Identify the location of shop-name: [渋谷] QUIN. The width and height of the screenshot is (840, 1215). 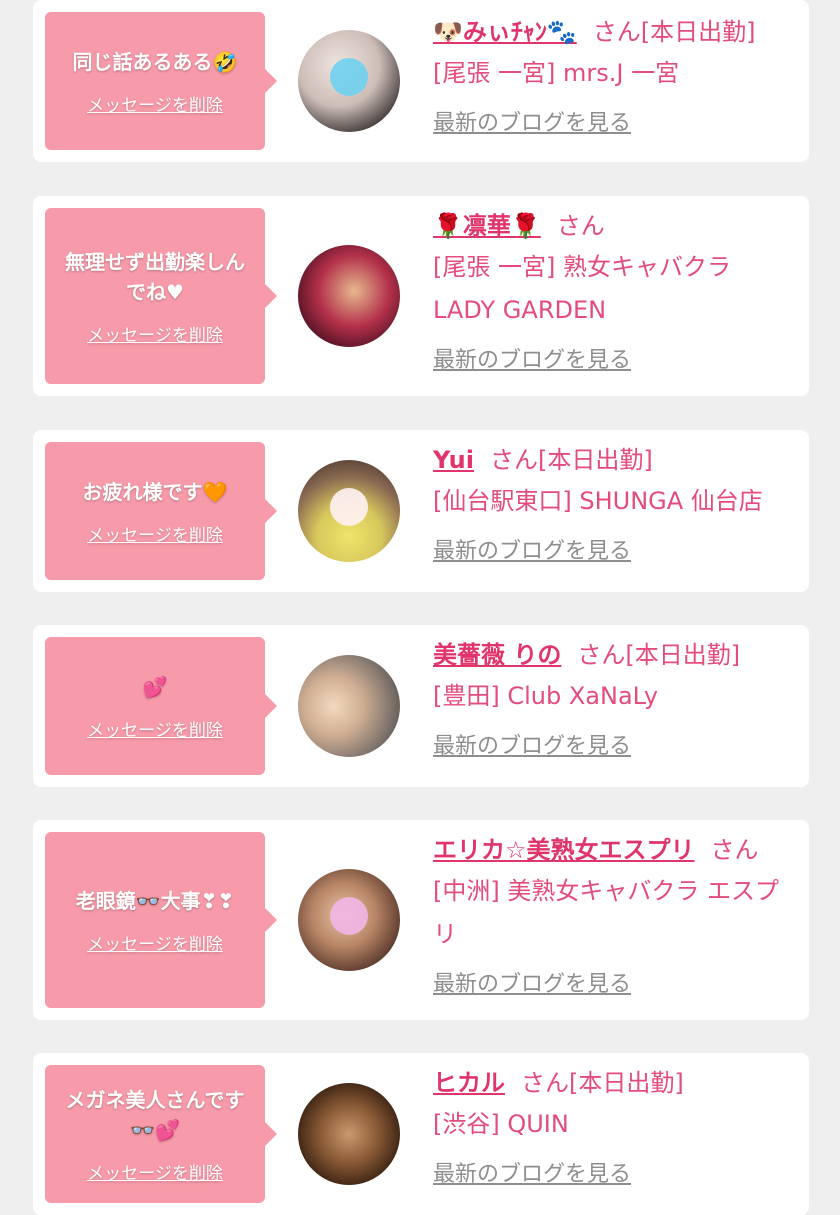
(501, 1124).